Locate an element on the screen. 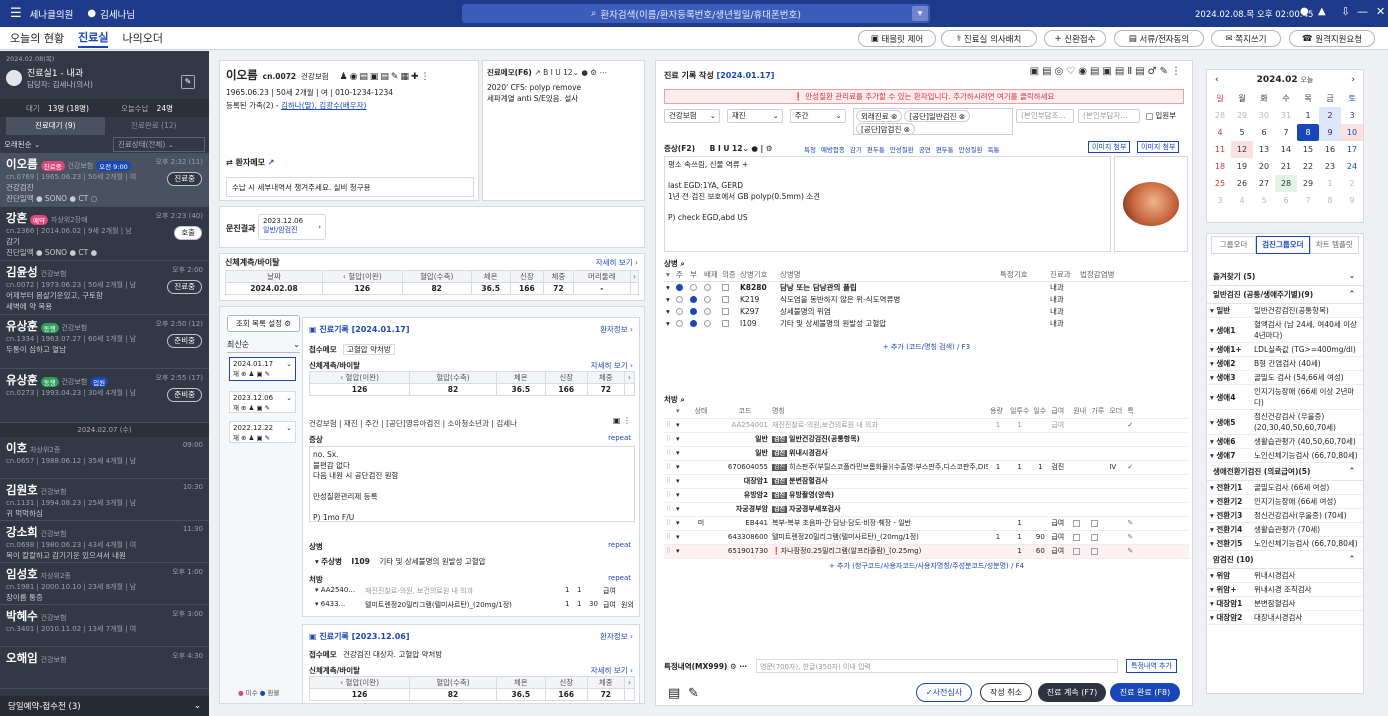 Image resolution: width=1388 pixels, height=716 pixels. time-select: 주간 ⌄ is located at coordinates (817, 116).